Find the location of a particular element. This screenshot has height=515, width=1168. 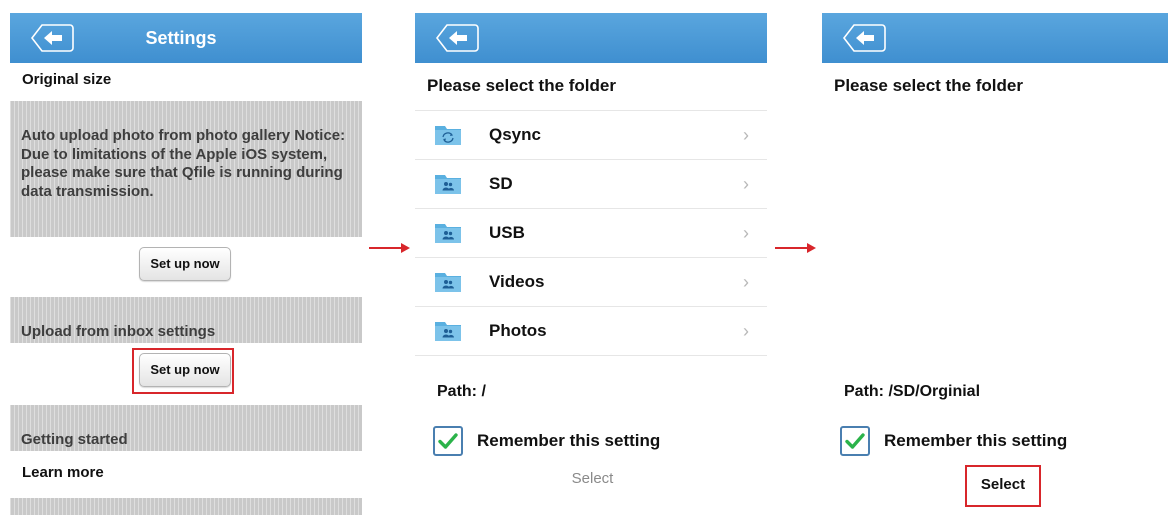

list-item: SD › is located at coordinates (591, 184).